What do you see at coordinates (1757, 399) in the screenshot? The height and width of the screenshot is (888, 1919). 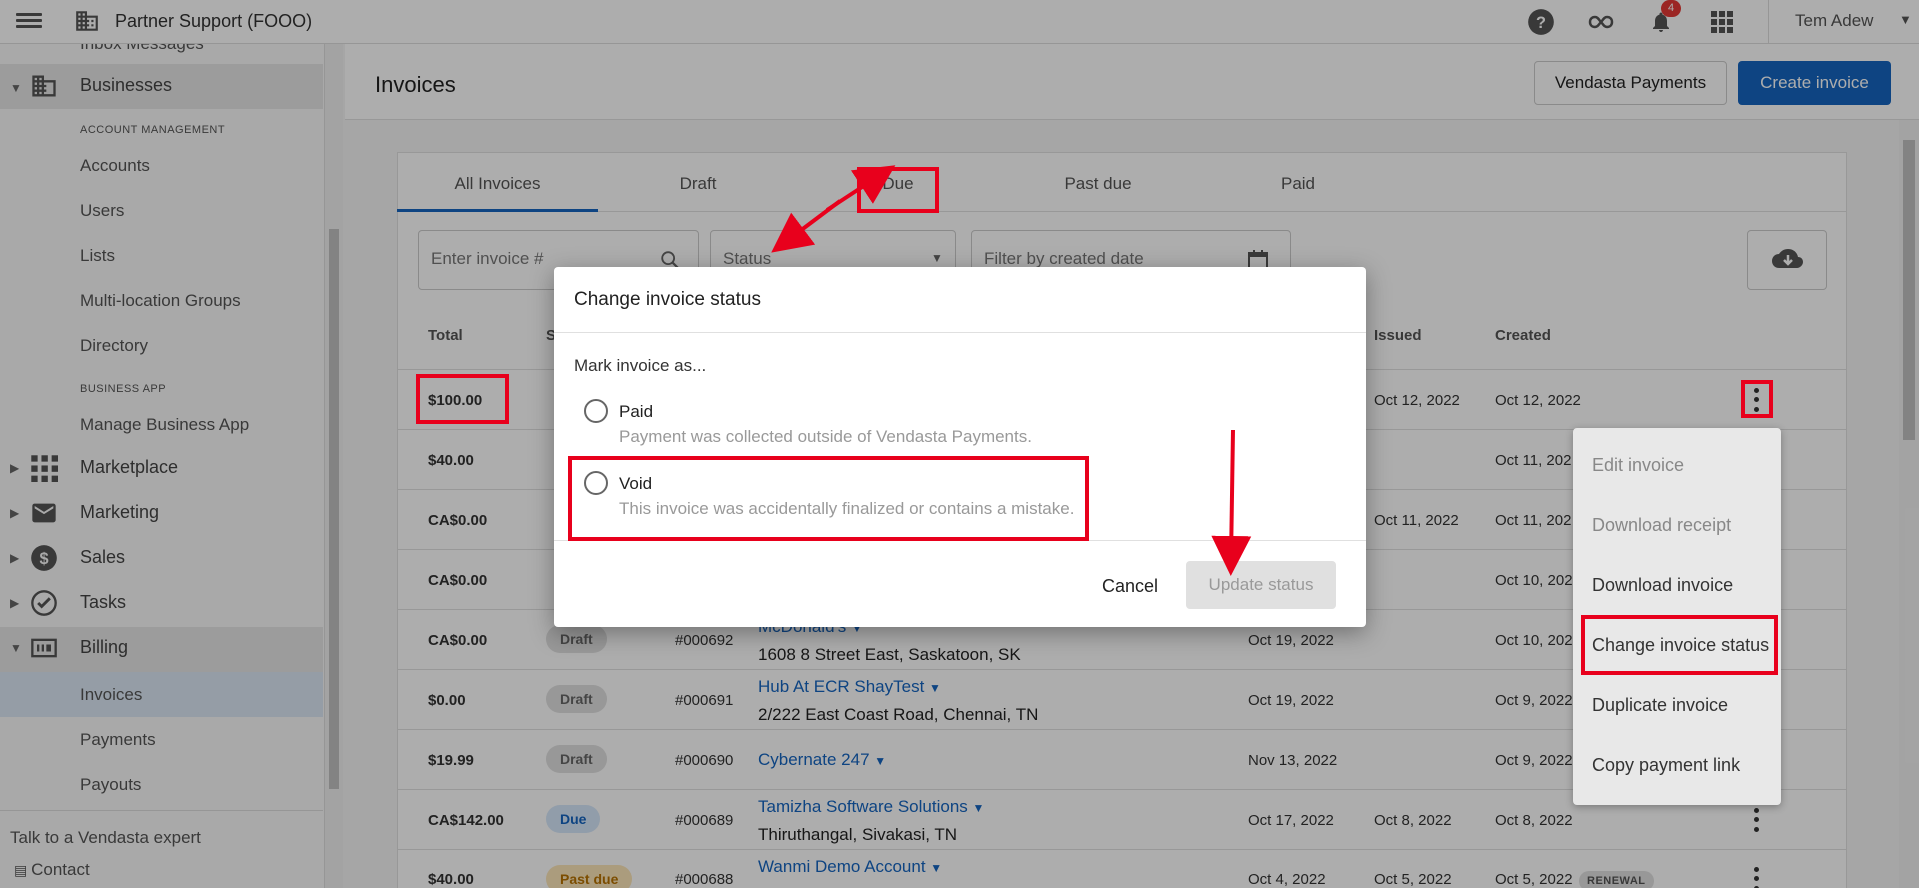 I see `annotation-box-kebab` at bounding box center [1757, 399].